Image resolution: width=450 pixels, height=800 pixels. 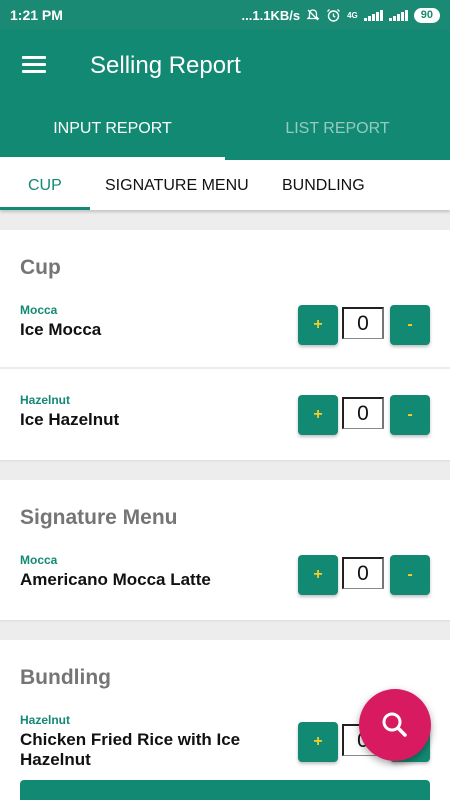 I want to click on tab-list-report: LIST REPORT, so click(x=337, y=129).